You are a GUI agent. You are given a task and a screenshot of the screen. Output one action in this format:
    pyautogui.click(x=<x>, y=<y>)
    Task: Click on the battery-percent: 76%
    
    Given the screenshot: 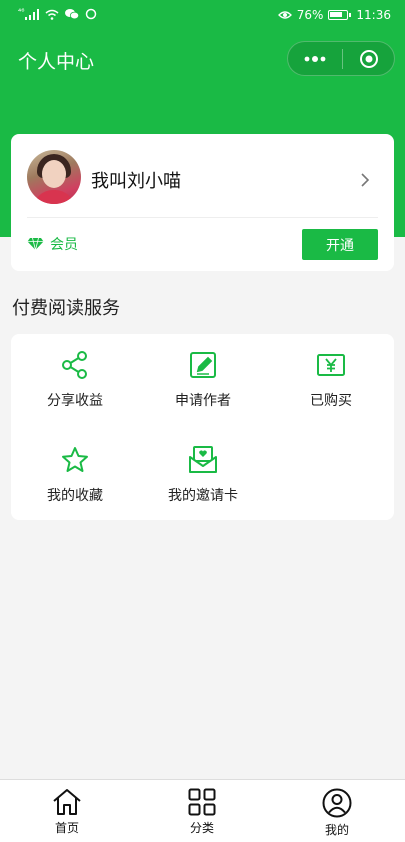 What is the action you would take?
    pyautogui.click(x=310, y=15)
    